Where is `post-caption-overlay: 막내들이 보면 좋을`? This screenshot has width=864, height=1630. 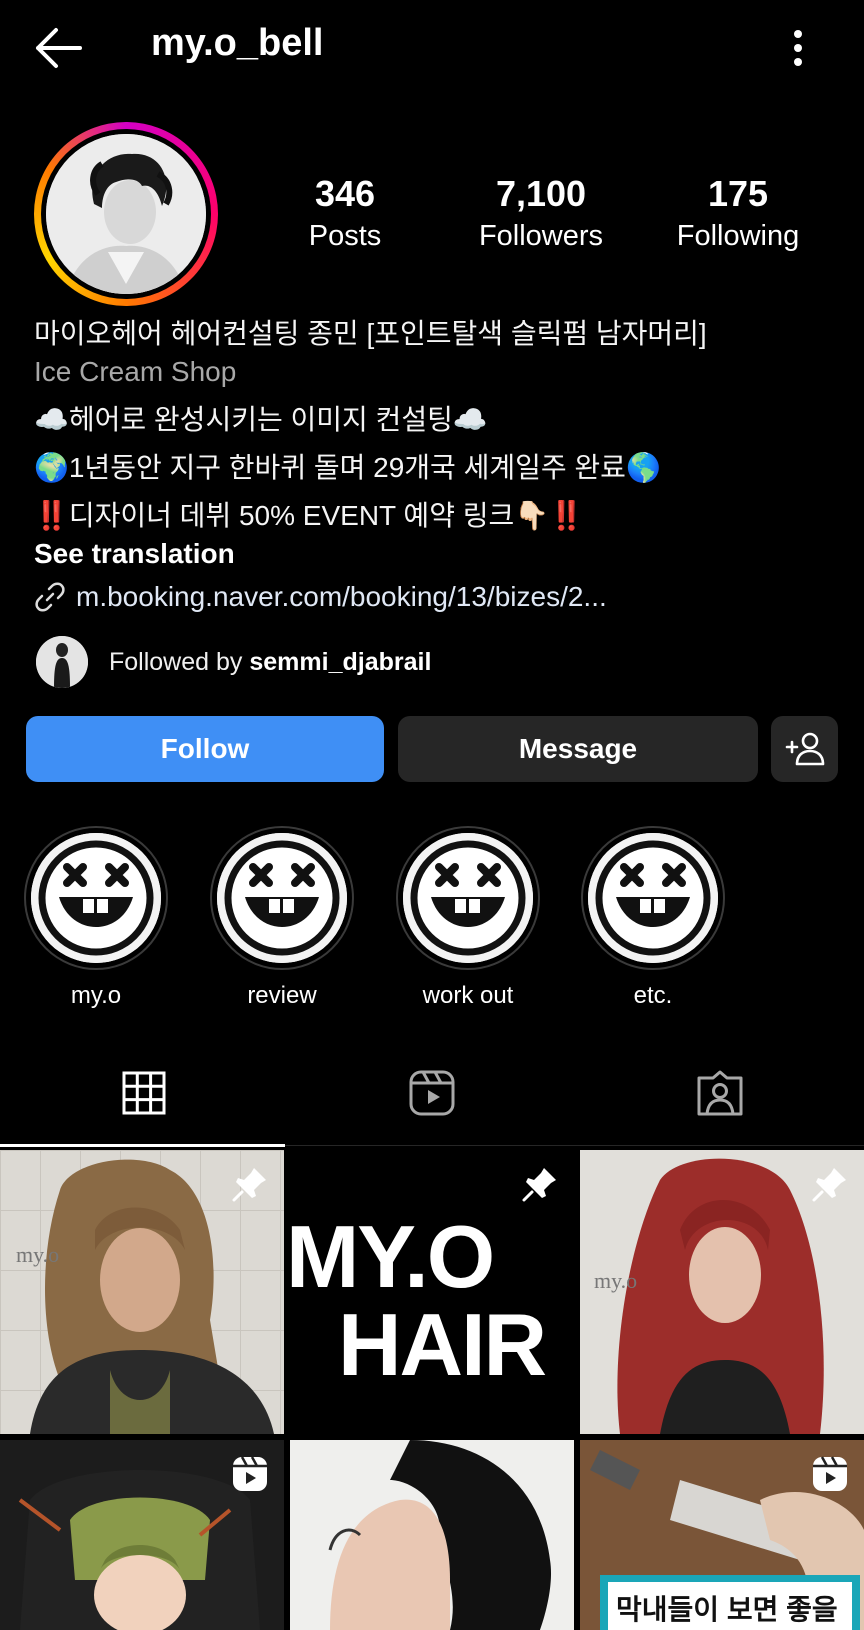 post-caption-overlay: 막내들이 보면 좋을 is located at coordinates (727, 1609).